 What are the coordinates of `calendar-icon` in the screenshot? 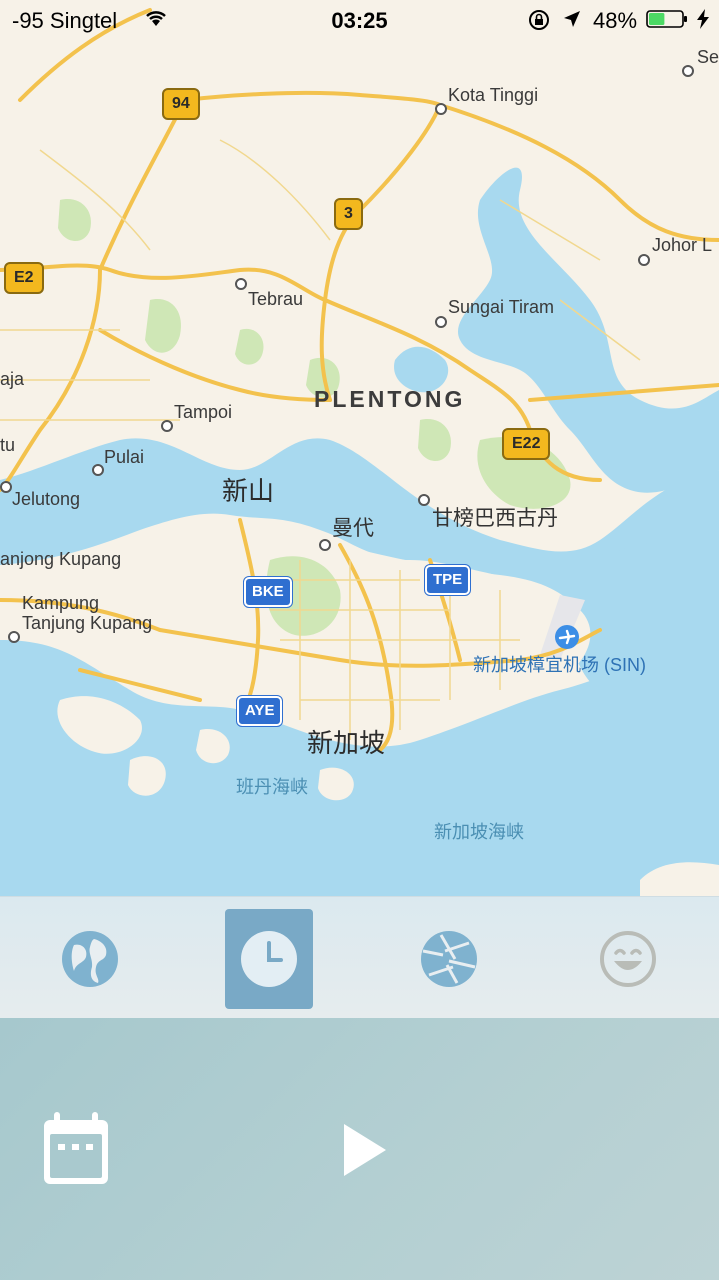 It's located at (76, 1149).